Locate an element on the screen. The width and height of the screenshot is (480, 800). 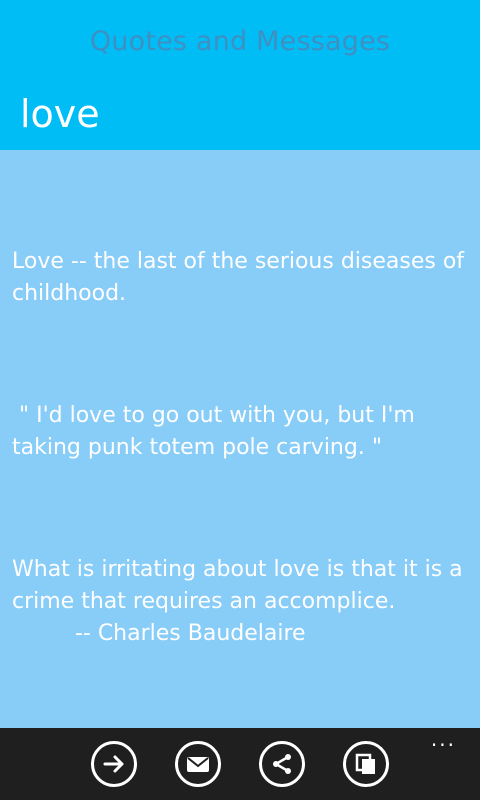
copy-button is located at coordinates (366, 764).